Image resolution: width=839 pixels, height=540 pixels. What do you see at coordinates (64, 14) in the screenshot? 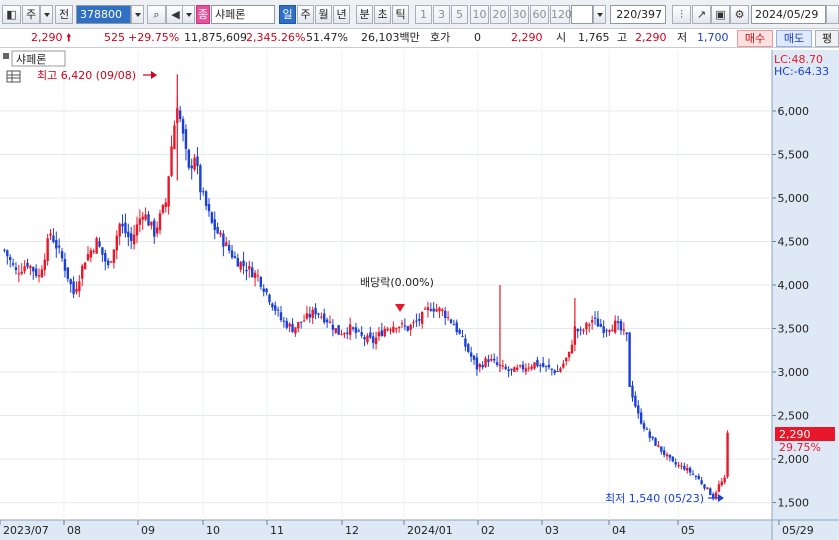
I see `jeon-button: 전` at bounding box center [64, 14].